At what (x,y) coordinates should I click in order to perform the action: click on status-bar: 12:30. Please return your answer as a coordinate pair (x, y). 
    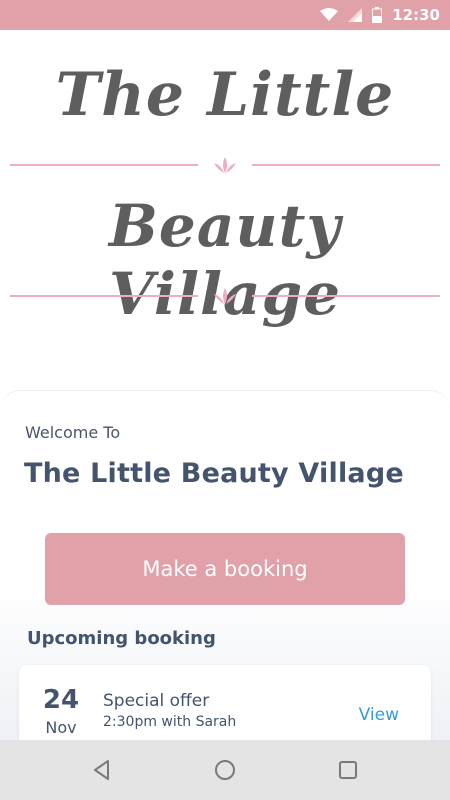
    Looking at the image, I should click on (225, 15).